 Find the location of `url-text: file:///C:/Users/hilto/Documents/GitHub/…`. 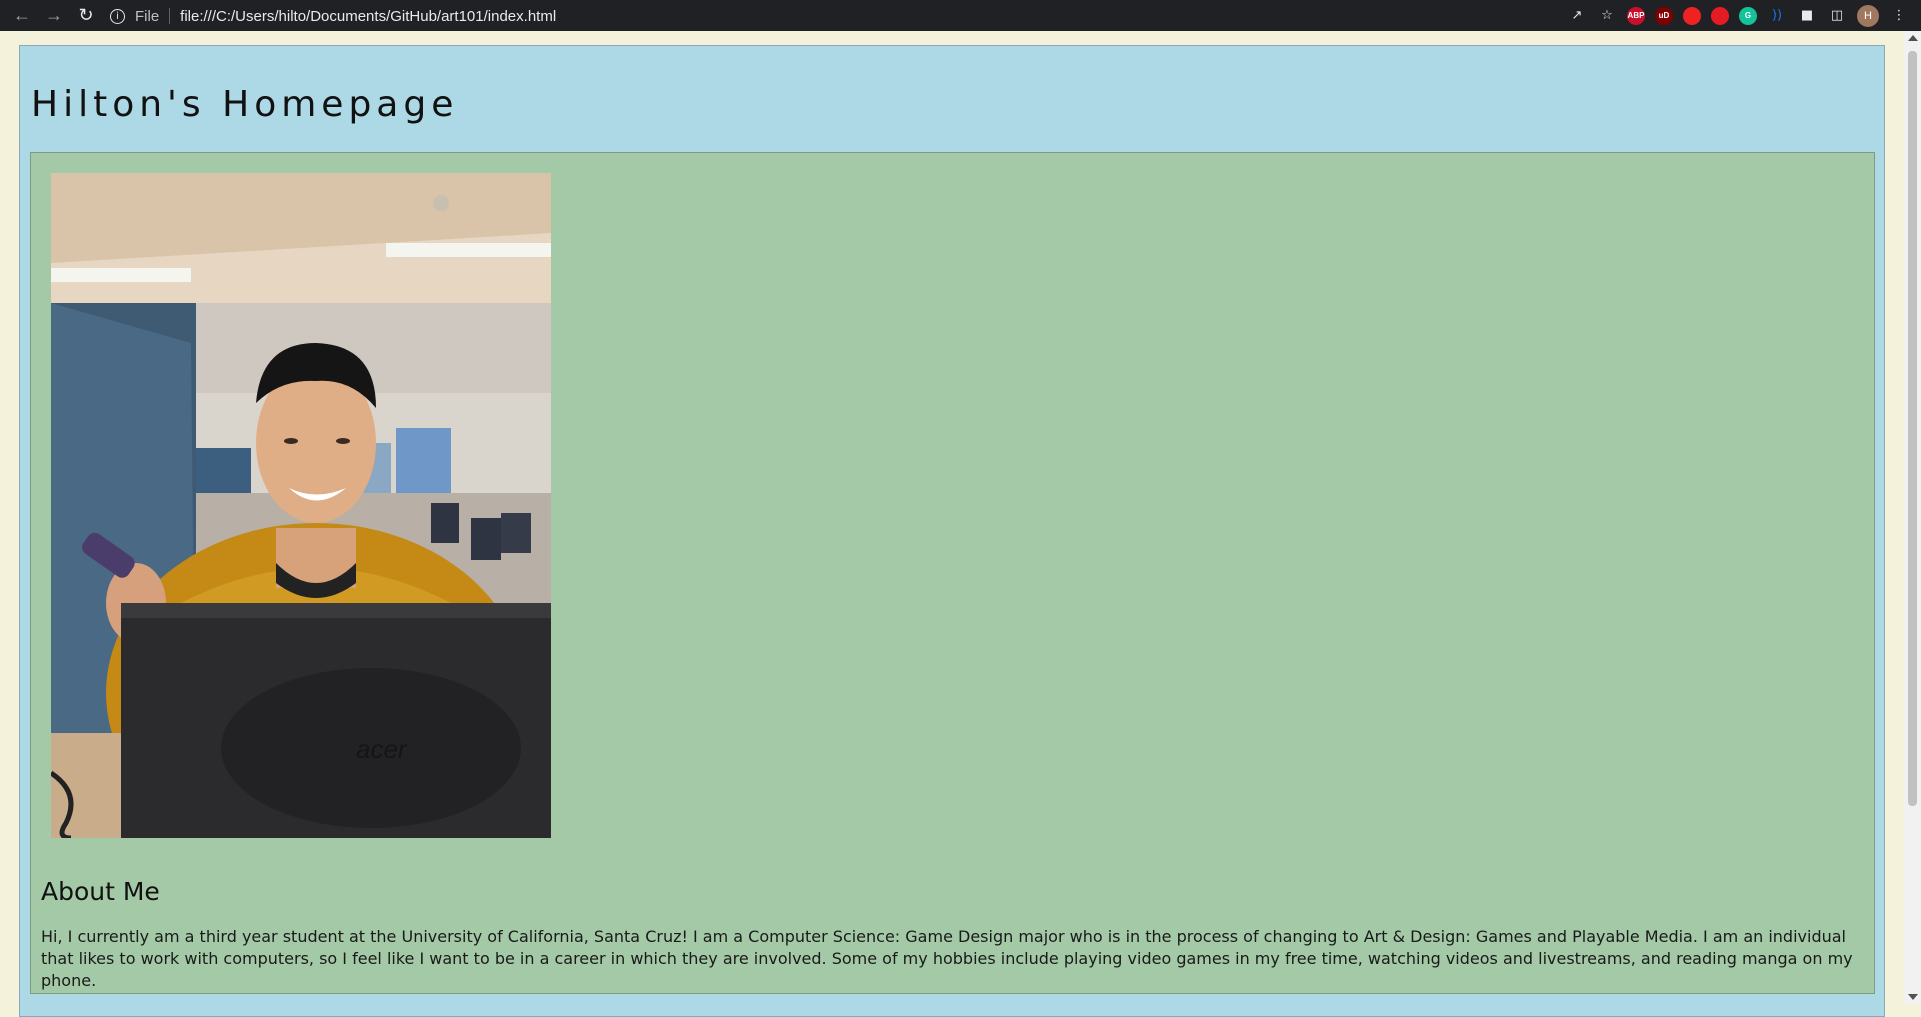

url-text: file:///C:/Users/hilto/Documents/GitHub/… is located at coordinates (368, 16).